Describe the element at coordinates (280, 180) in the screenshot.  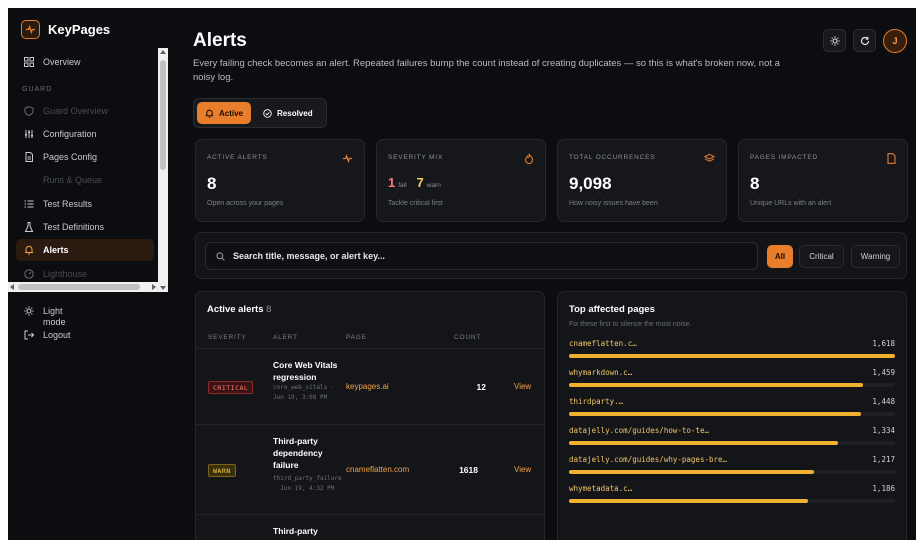
I see `stat-card-active-alerts: ACTIVE ALERTS 8 Open across your pages` at that location.